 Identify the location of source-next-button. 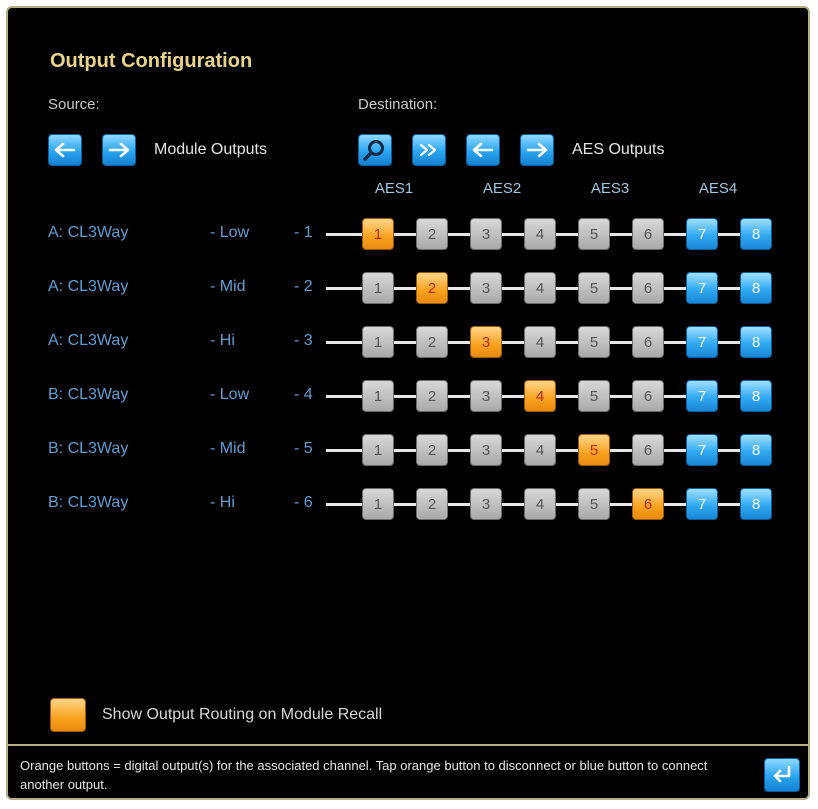
(119, 150).